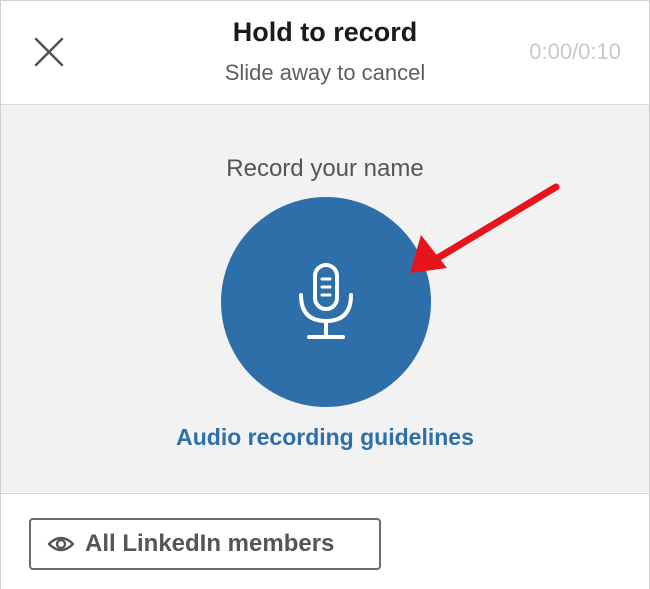  I want to click on audio-guidelines-link: Audio recording guidelines, so click(325, 437).